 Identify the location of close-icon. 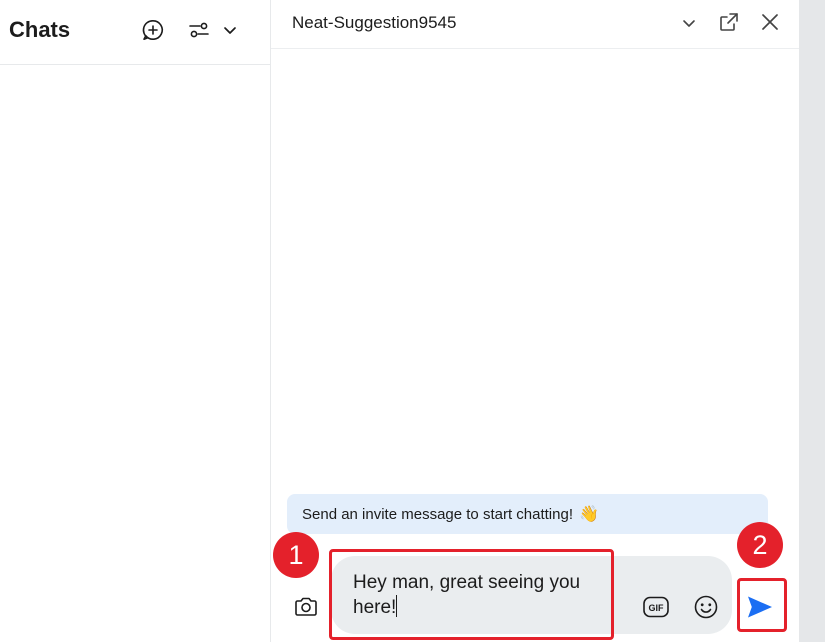
(770, 22).